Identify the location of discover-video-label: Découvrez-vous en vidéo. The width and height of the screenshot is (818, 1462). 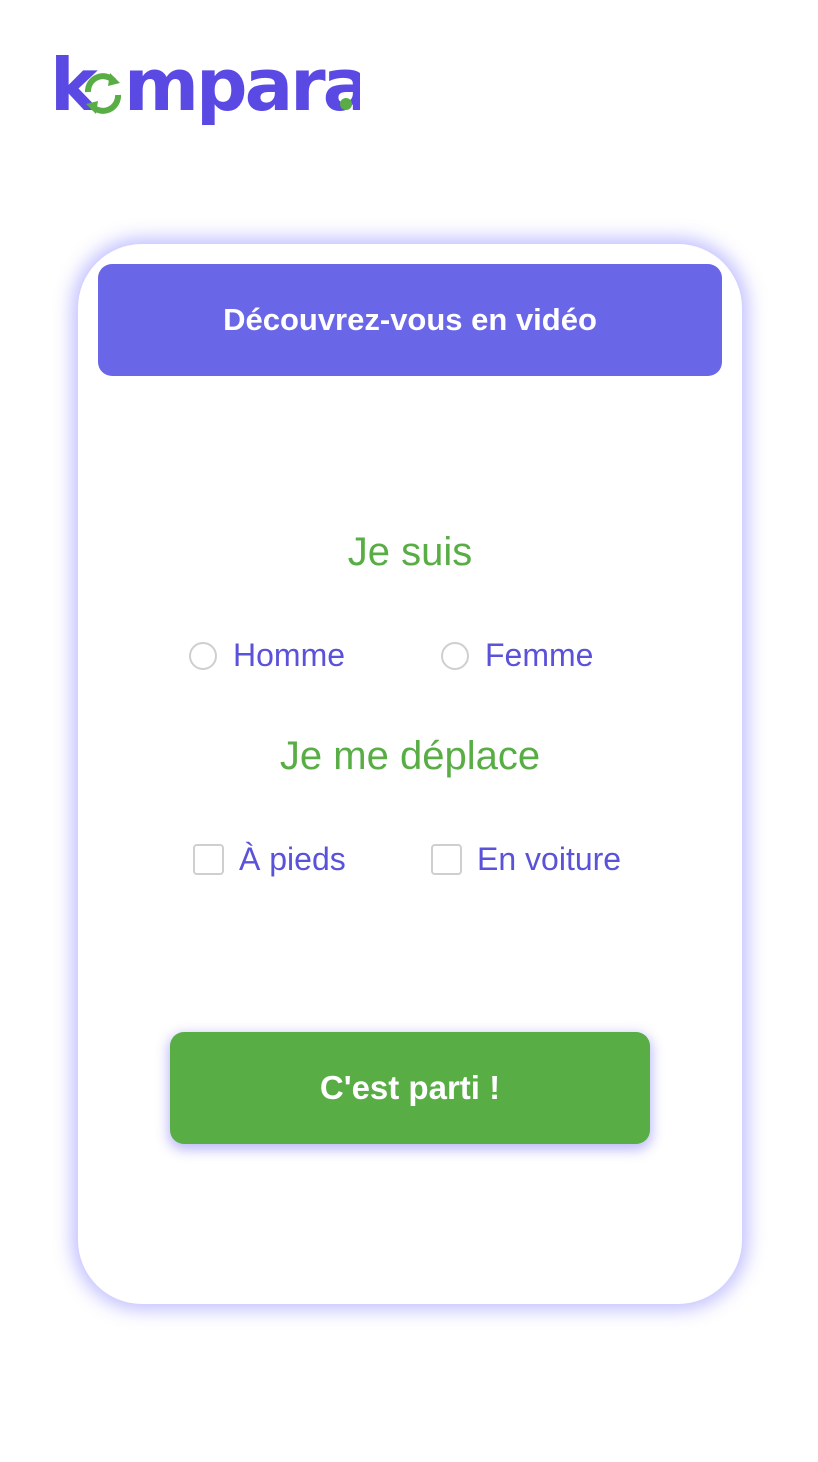
(410, 319).